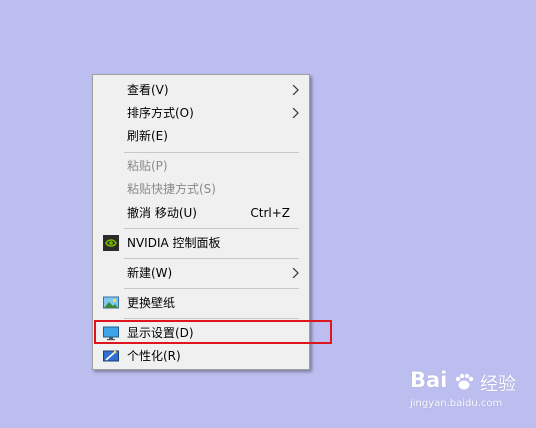 The image size is (536, 428). Describe the element at coordinates (174, 243) in the screenshot. I see `menu-item-label: NVIDIA 控制面板` at that location.